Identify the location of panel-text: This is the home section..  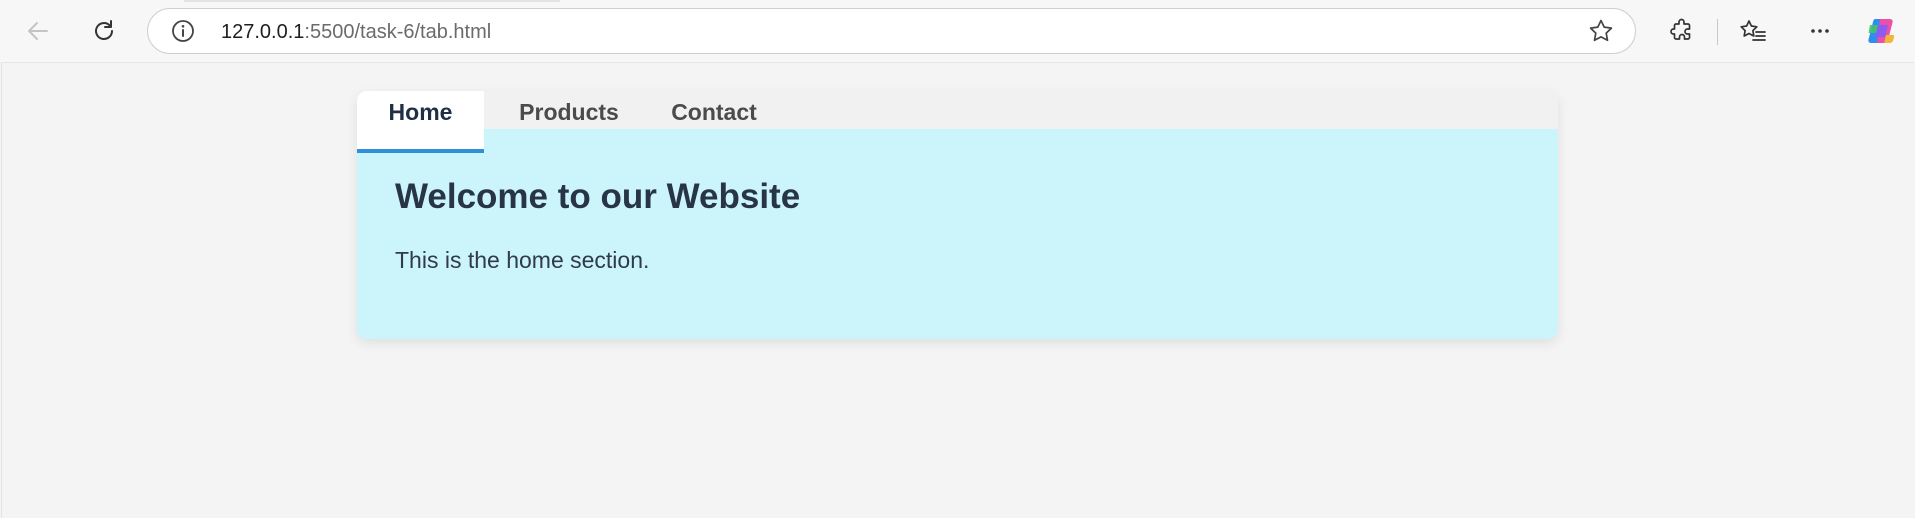
(522, 260).